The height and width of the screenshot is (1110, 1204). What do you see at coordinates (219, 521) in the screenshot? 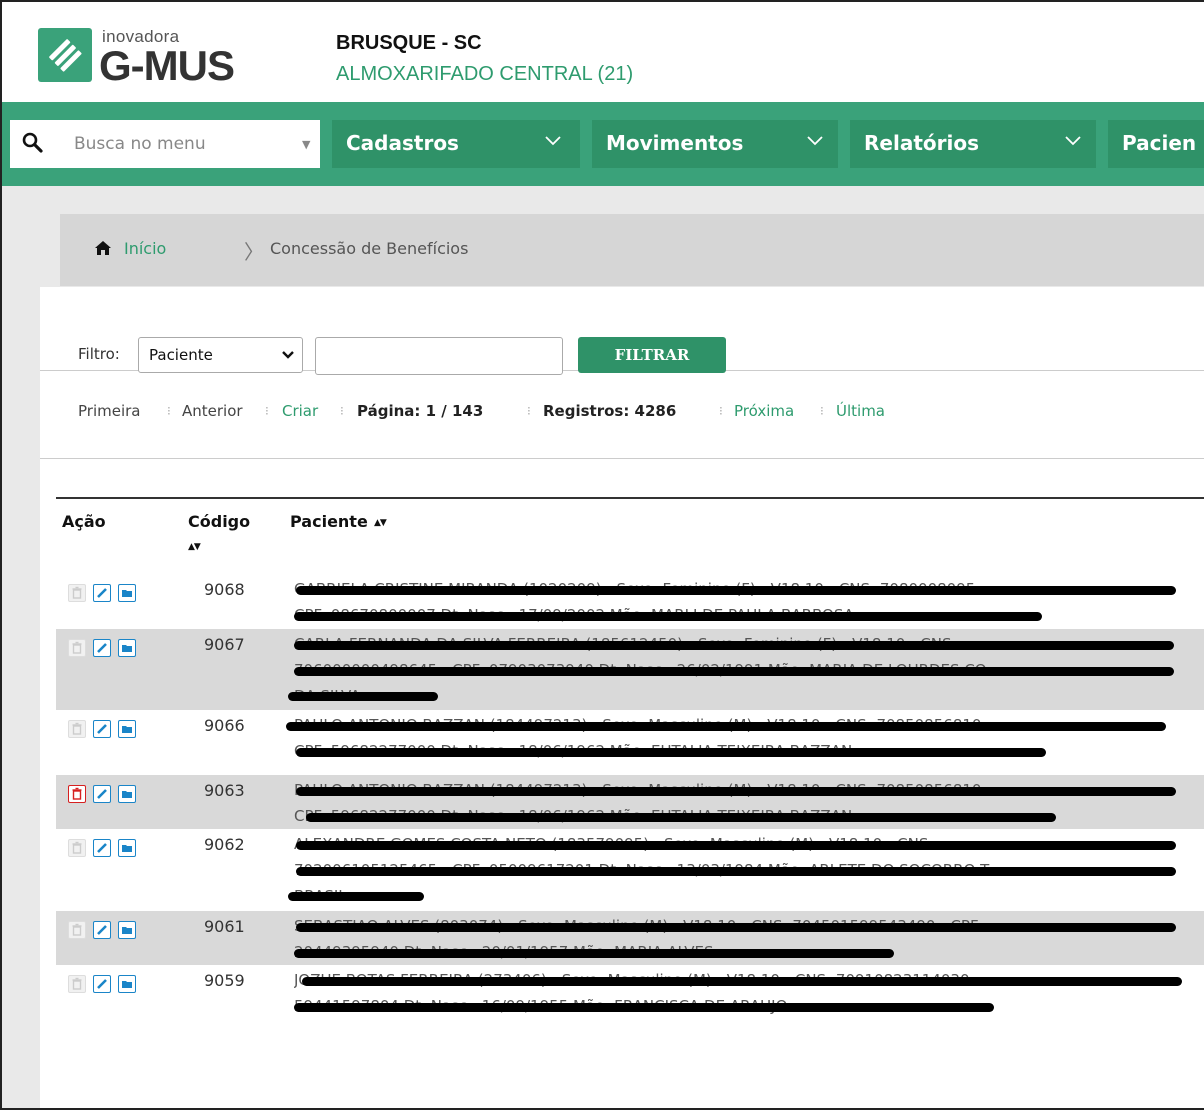
I see `column-header-codigo: Código` at bounding box center [219, 521].